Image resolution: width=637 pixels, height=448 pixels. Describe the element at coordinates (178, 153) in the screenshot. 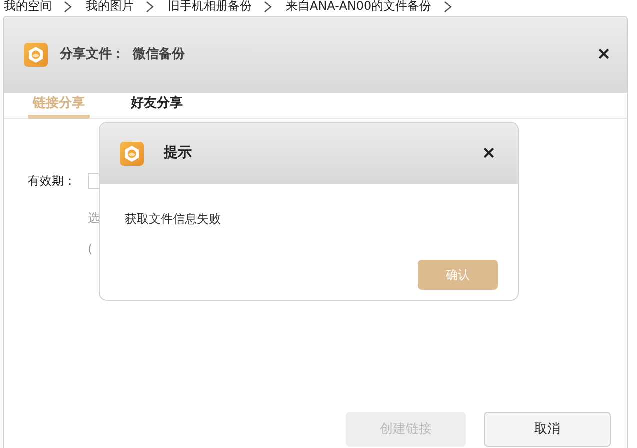

I see `alert-title: 提示` at that location.